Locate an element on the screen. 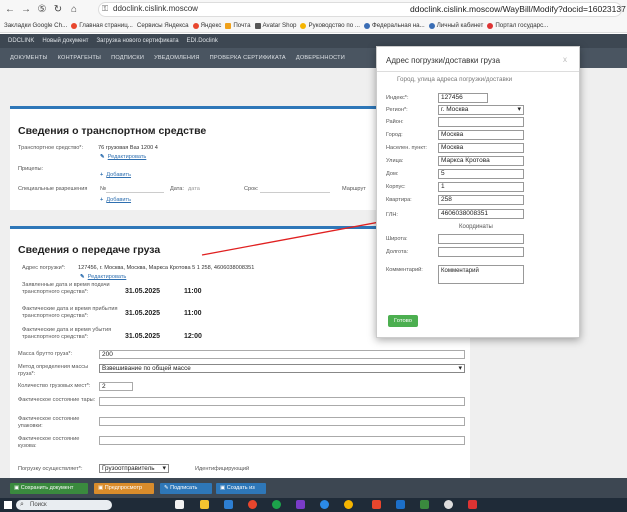  body-input is located at coordinates (282, 440).